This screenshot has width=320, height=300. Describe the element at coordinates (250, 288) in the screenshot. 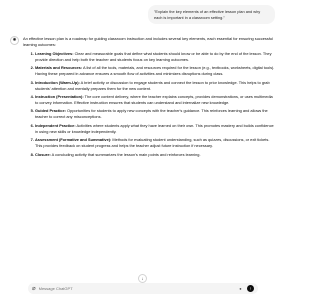

I see `send-icon: ↑` at that location.